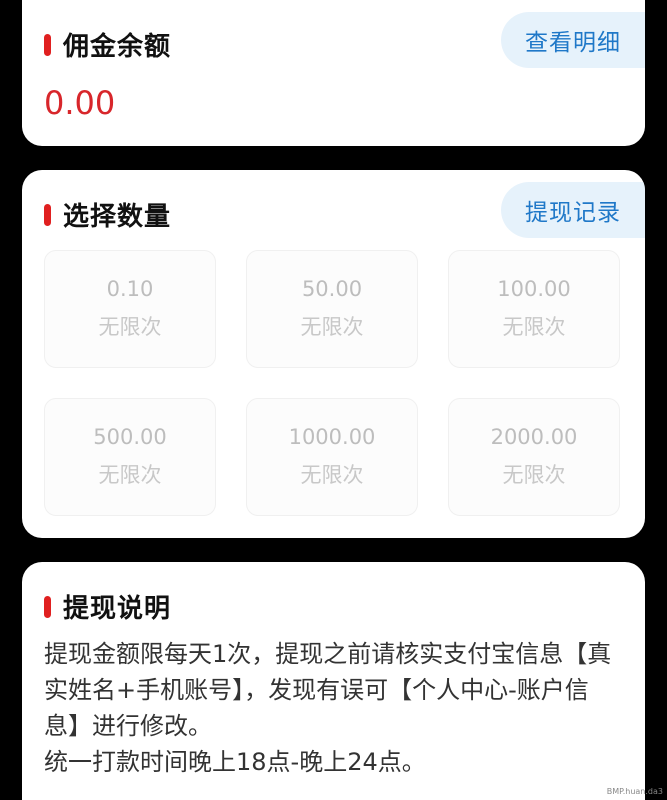  What do you see at coordinates (534, 289) in the screenshot?
I see `amount-option-value: 100.00` at bounding box center [534, 289].